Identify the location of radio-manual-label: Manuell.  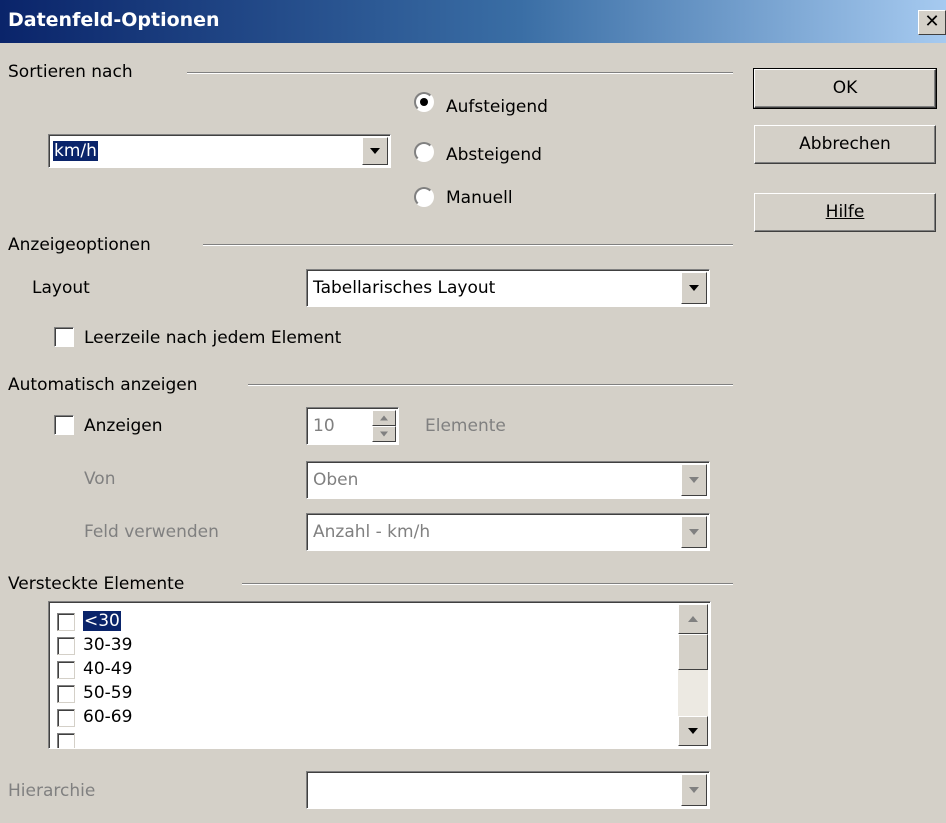
(479, 198).